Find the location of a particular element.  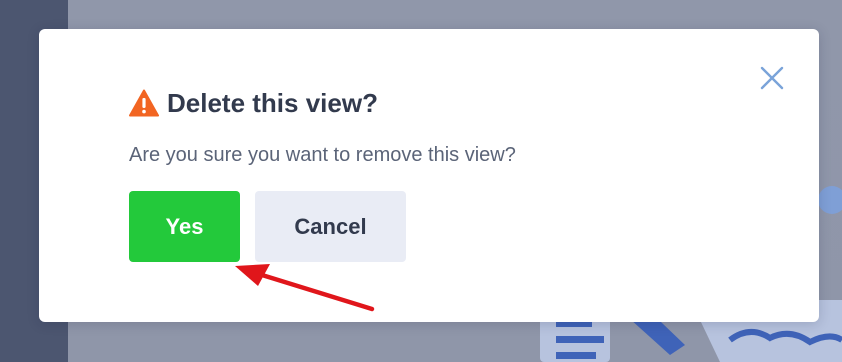

close-button is located at coordinates (772, 78).